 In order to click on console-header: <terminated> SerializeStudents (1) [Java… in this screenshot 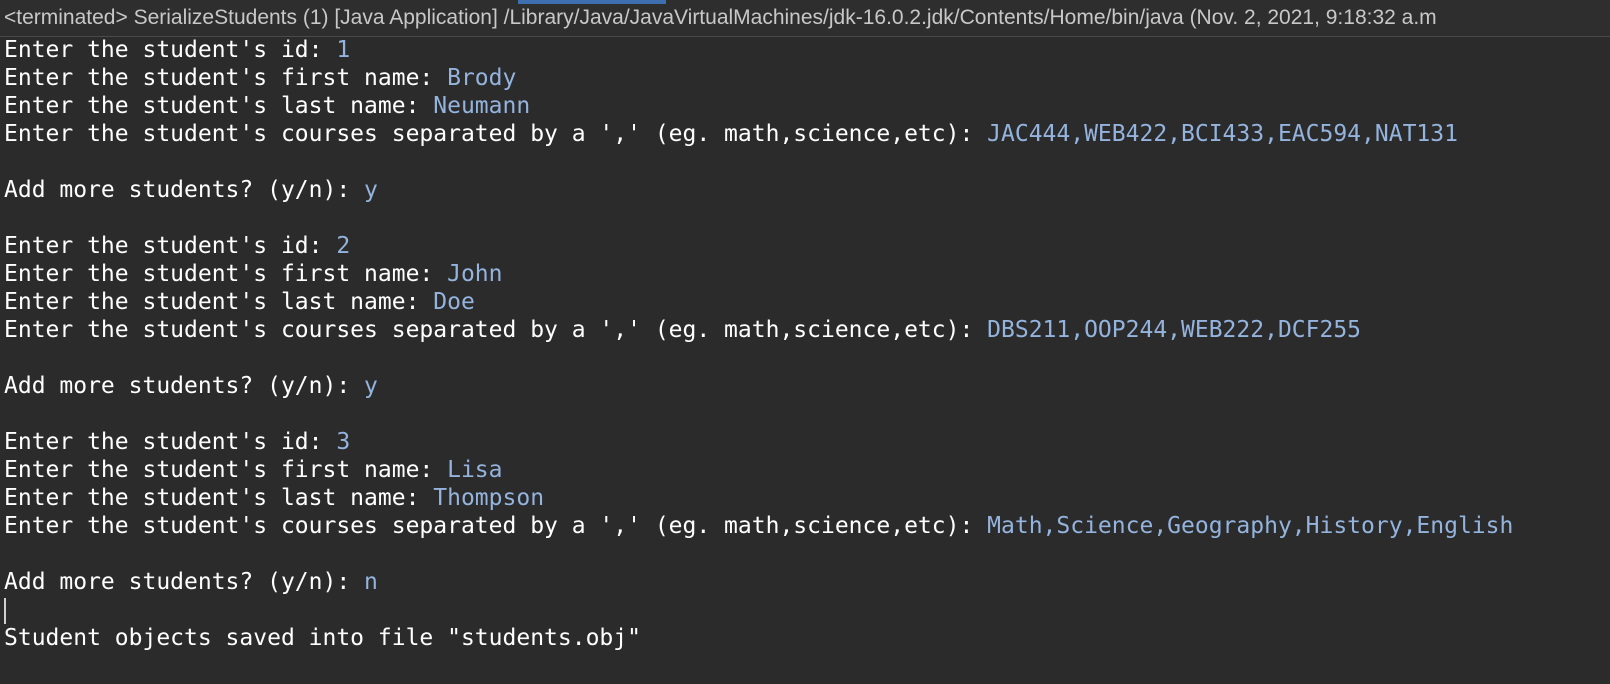, I will do `click(805, 18)`.